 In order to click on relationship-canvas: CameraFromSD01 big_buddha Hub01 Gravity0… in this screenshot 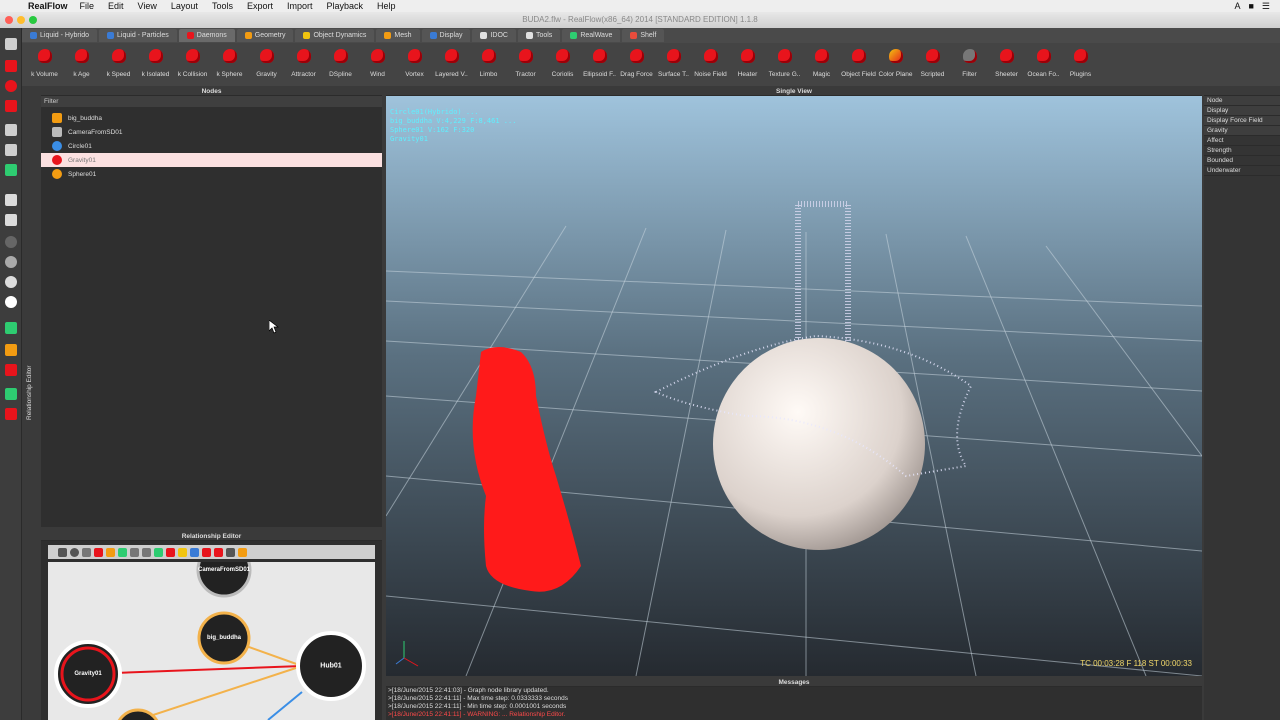, I will do `click(211, 641)`.